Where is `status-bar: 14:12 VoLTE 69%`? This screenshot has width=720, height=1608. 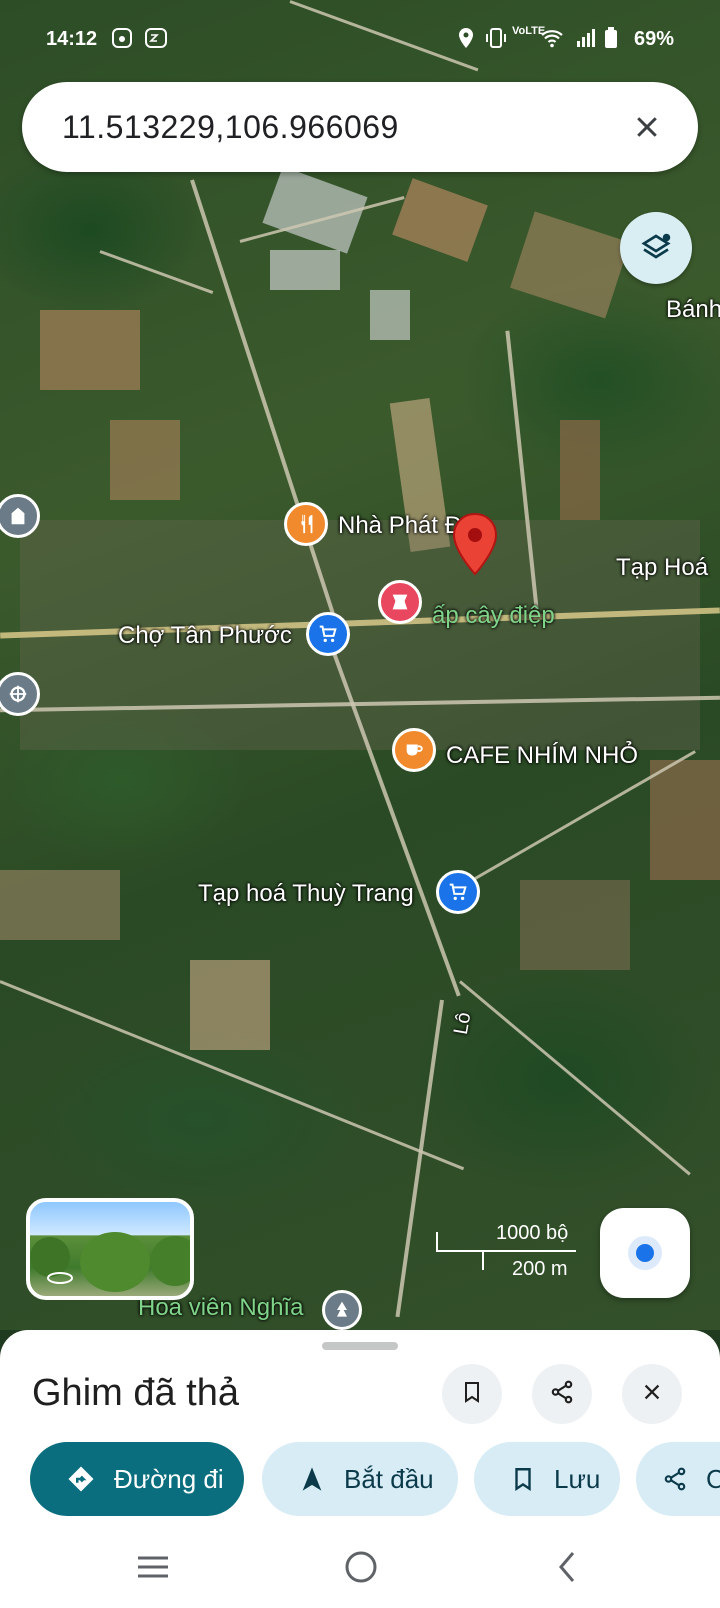 status-bar: 14:12 VoLTE 69% is located at coordinates (360, 40).